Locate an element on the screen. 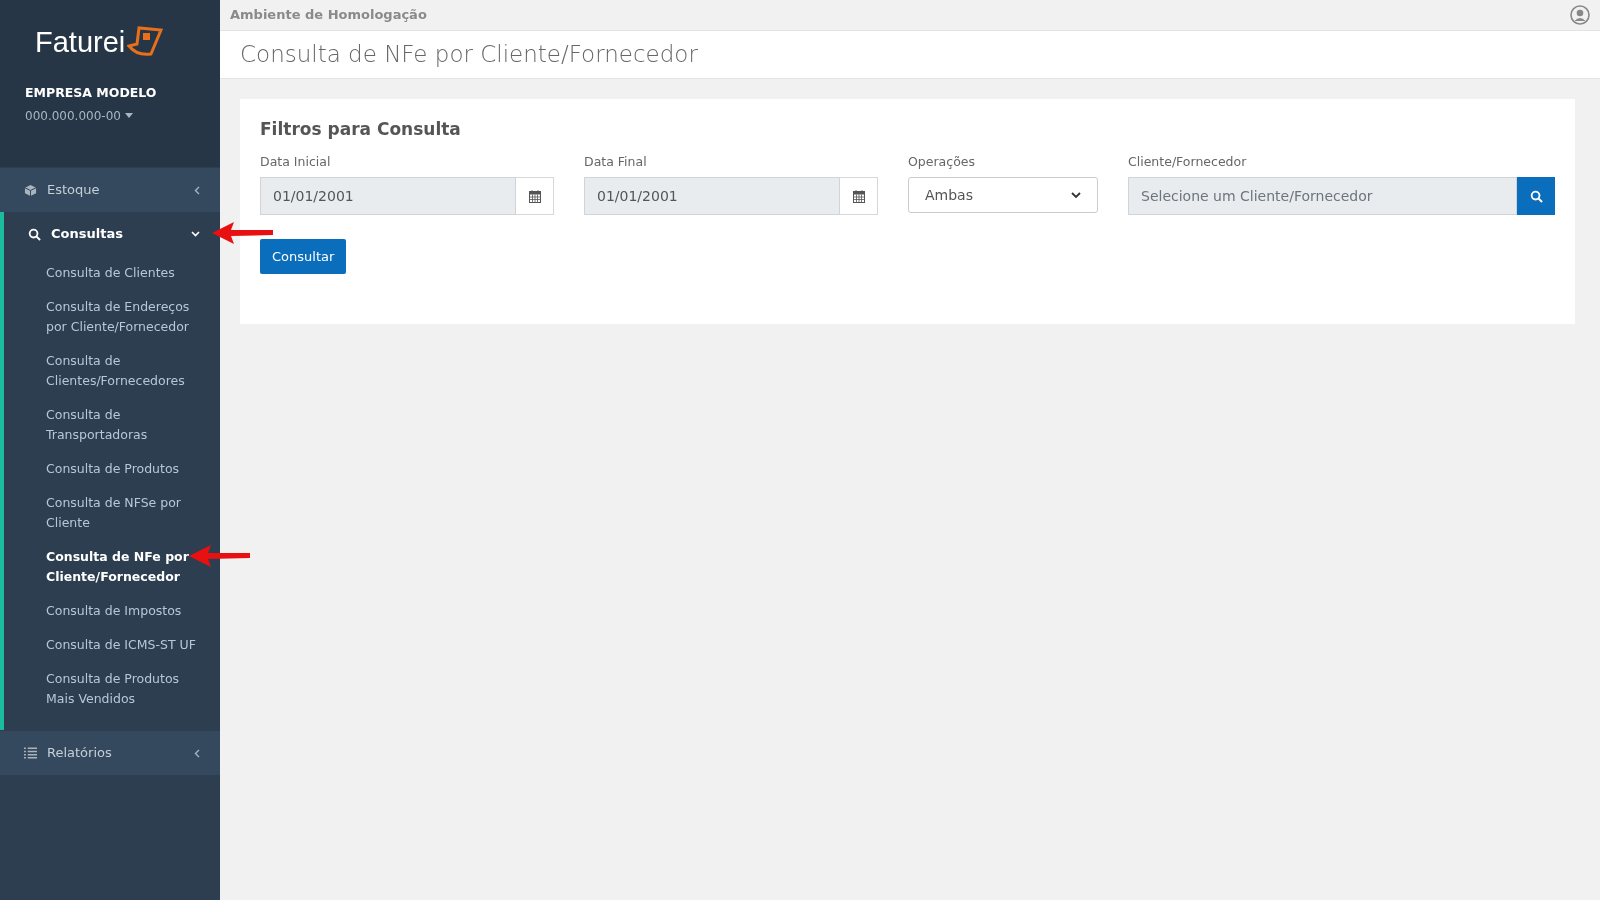  submenu-item: Consulta de NFSe por Cliente is located at coordinates (112, 513).